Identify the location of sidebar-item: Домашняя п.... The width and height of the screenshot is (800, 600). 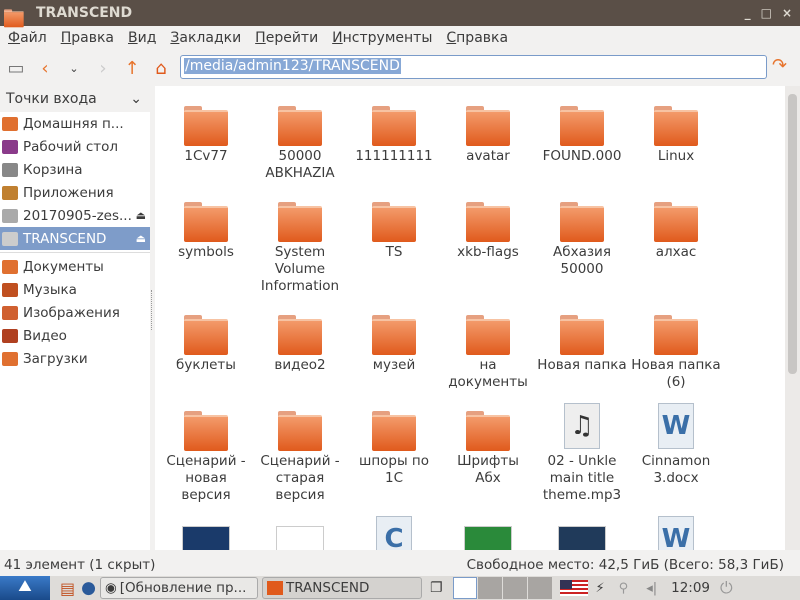
(75, 123).